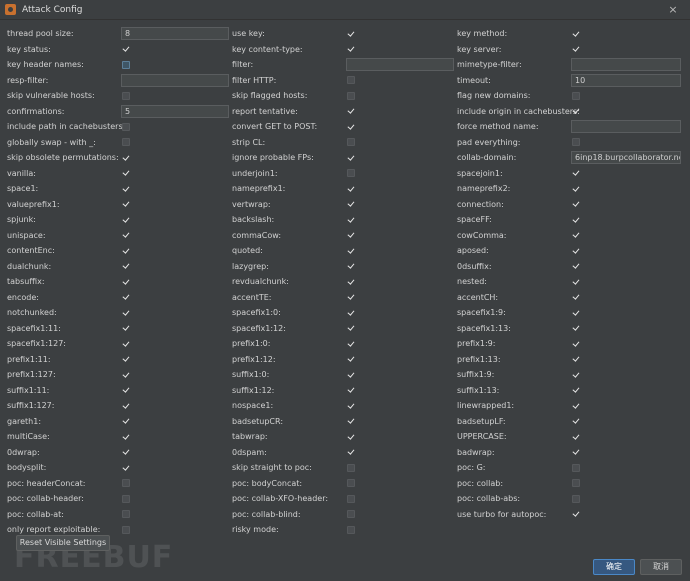 Image resolution: width=690 pixels, height=581 pixels. I want to click on 0dsuffix-checkbox, so click(576, 266).